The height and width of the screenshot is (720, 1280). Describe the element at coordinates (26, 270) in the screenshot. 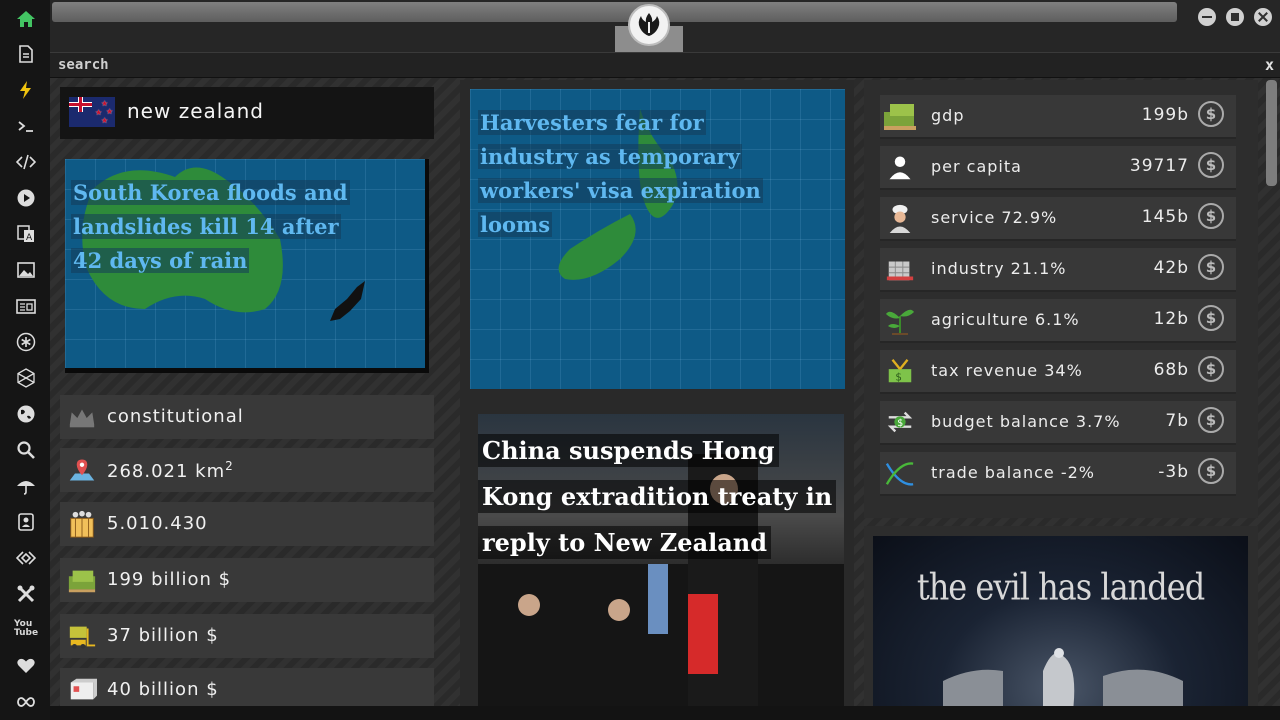

I see `image-icon` at that location.